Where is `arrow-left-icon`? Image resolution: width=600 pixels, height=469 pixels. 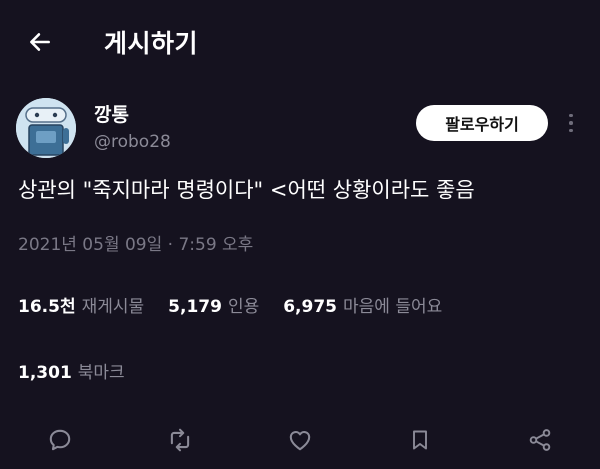 arrow-left-icon is located at coordinates (40, 42).